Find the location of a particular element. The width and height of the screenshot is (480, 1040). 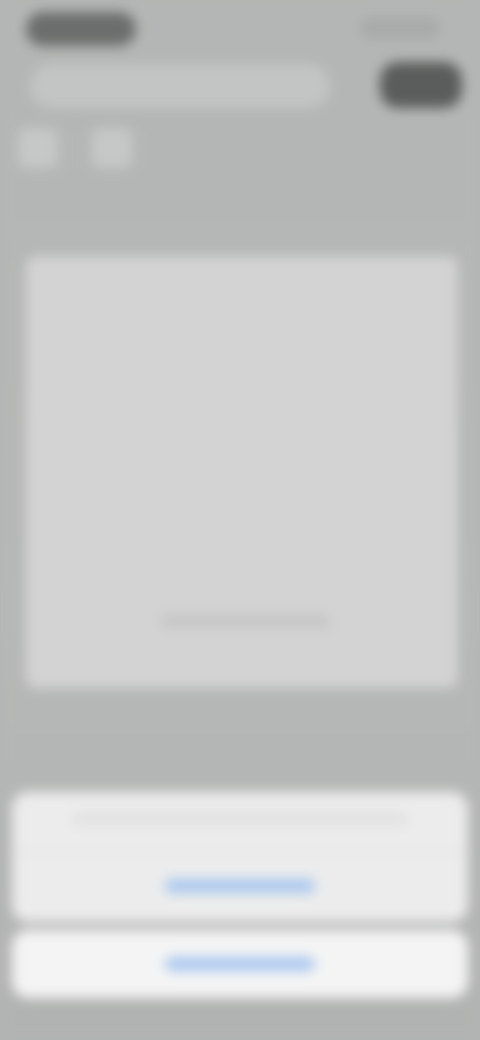

cancel-button is located at coordinates (240, 964).